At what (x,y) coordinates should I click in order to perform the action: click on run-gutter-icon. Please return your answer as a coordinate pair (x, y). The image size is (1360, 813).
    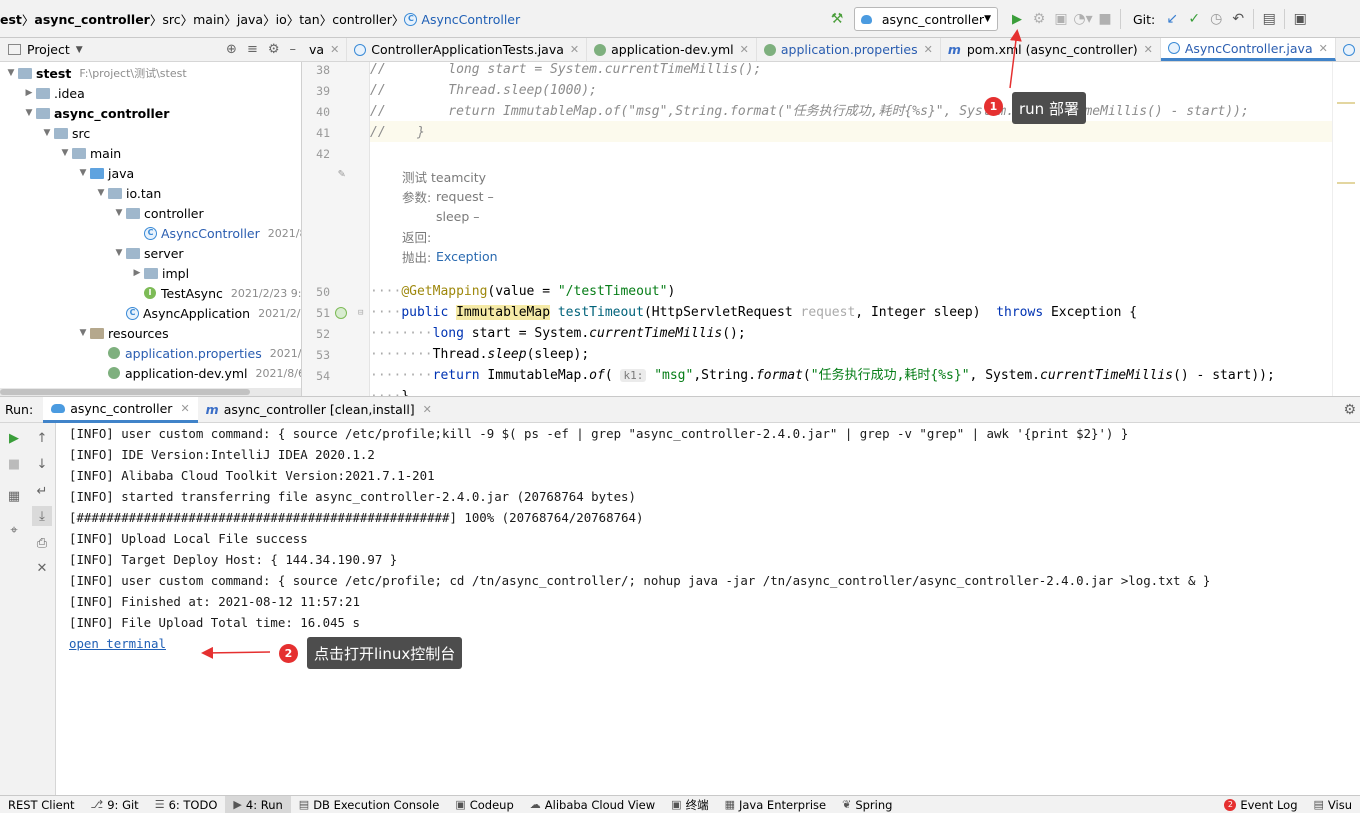
    Looking at the image, I should click on (341, 313).